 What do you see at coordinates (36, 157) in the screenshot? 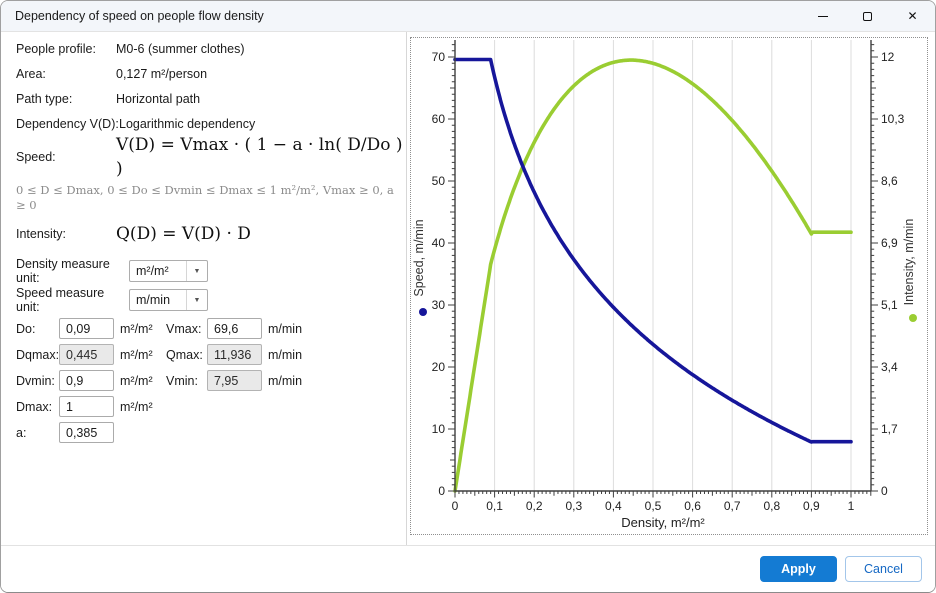
I see `speed-label: Speed:` at bounding box center [36, 157].